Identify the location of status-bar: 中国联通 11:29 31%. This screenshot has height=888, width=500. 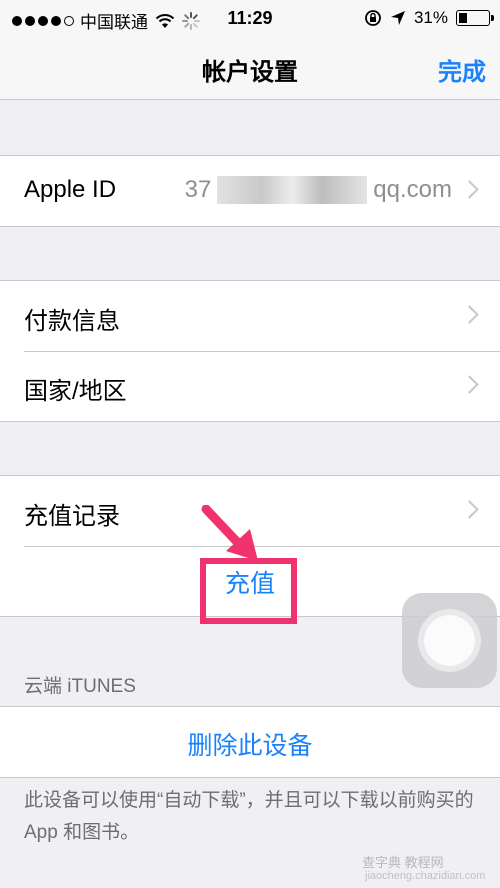
(250, 18).